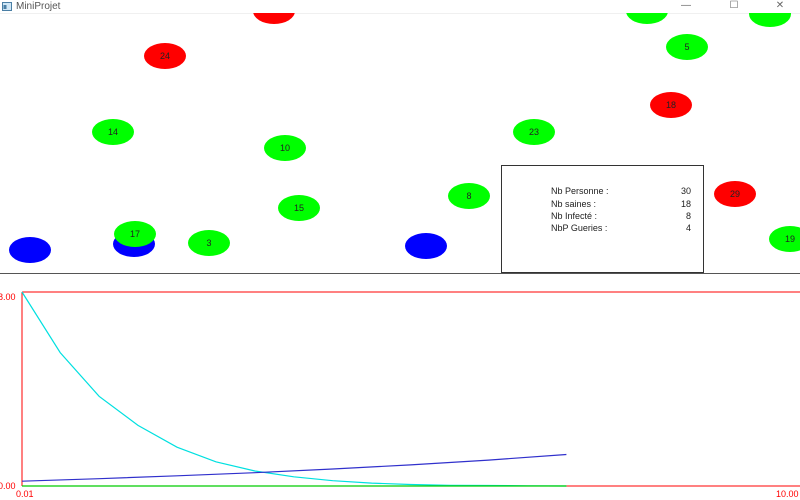 The height and width of the screenshot is (500, 800). Describe the element at coordinates (7, 6) in the screenshot. I see `app-icon` at that location.